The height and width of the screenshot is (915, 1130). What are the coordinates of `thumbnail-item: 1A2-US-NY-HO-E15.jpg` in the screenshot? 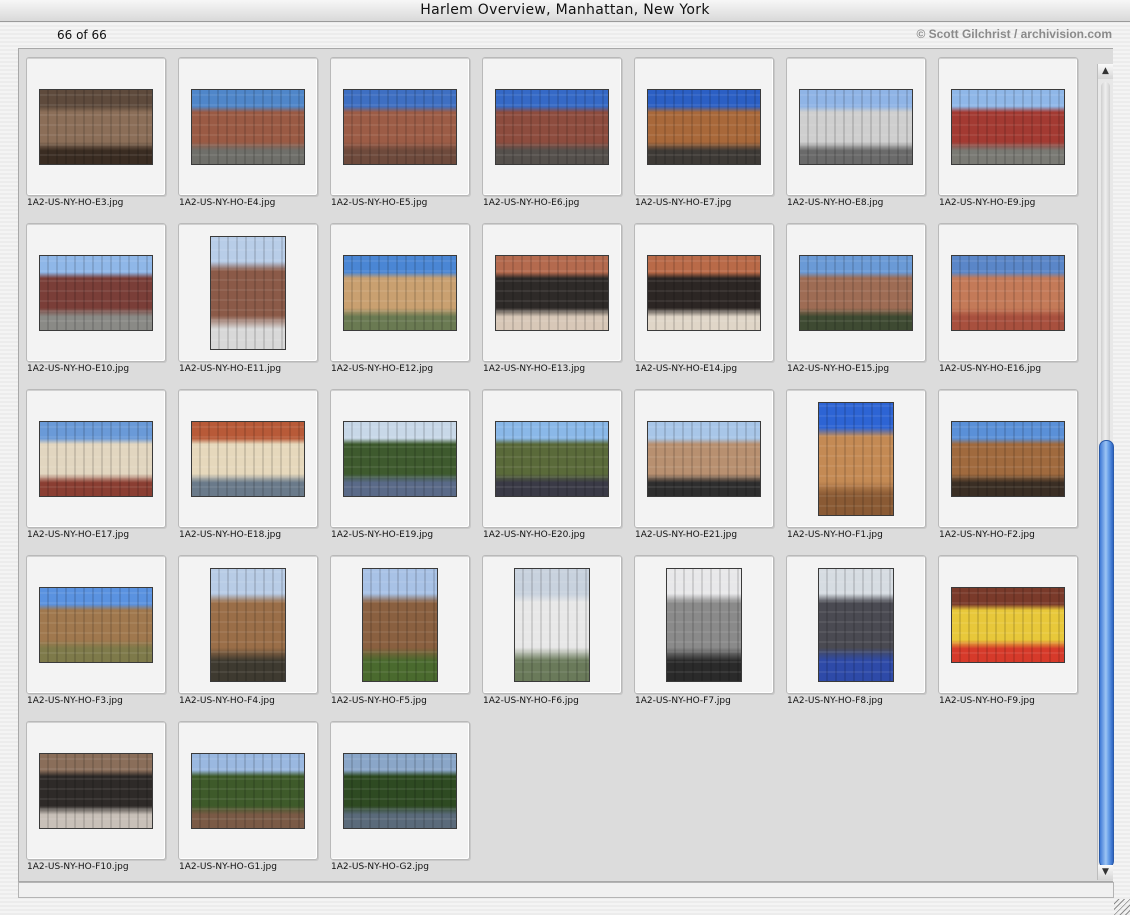 It's located at (855, 296).